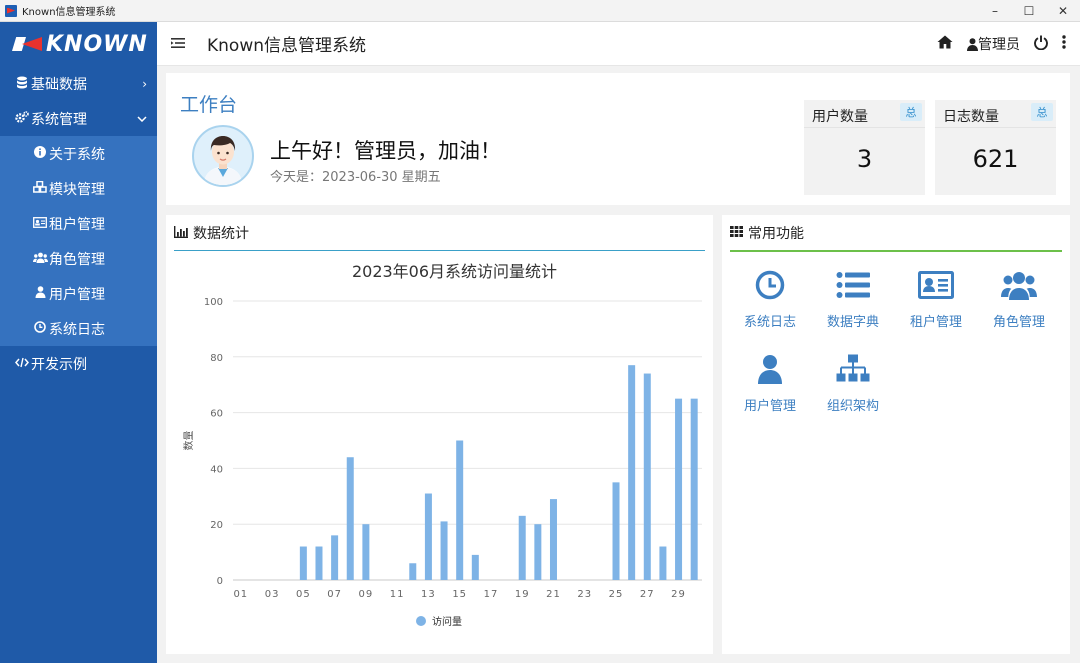 The width and height of the screenshot is (1080, 663). What do you see at coordinates (936, 302) in the screenshot?
I see `func-tenant-management: 租户管理` at bounding box center [936, 302].